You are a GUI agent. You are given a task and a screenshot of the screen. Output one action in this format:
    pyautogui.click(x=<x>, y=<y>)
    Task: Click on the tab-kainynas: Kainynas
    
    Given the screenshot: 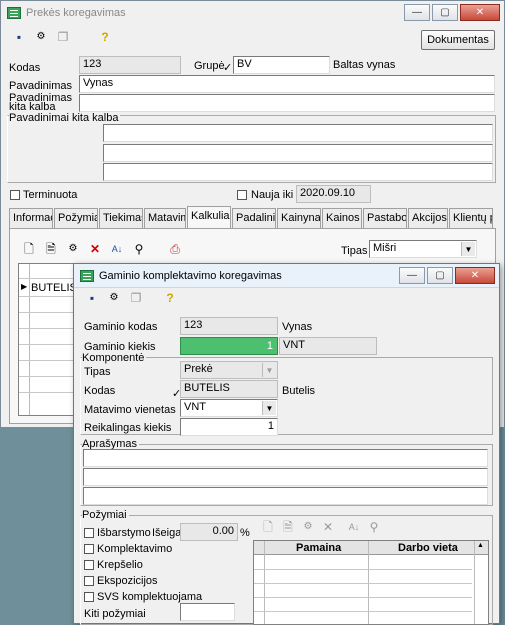 What is the action you would take?
    pyautogui.click(x=299, y=218)
    